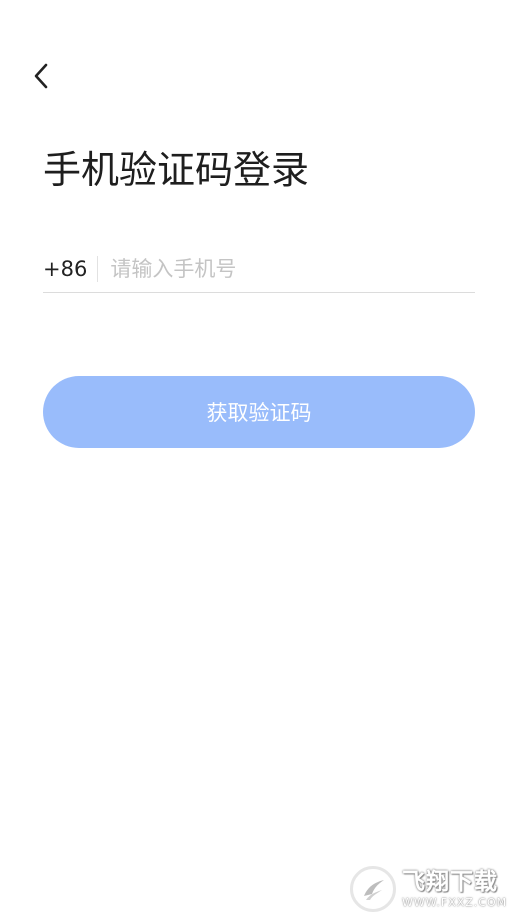  I want to click on country-code: +86, so click(70, 269).